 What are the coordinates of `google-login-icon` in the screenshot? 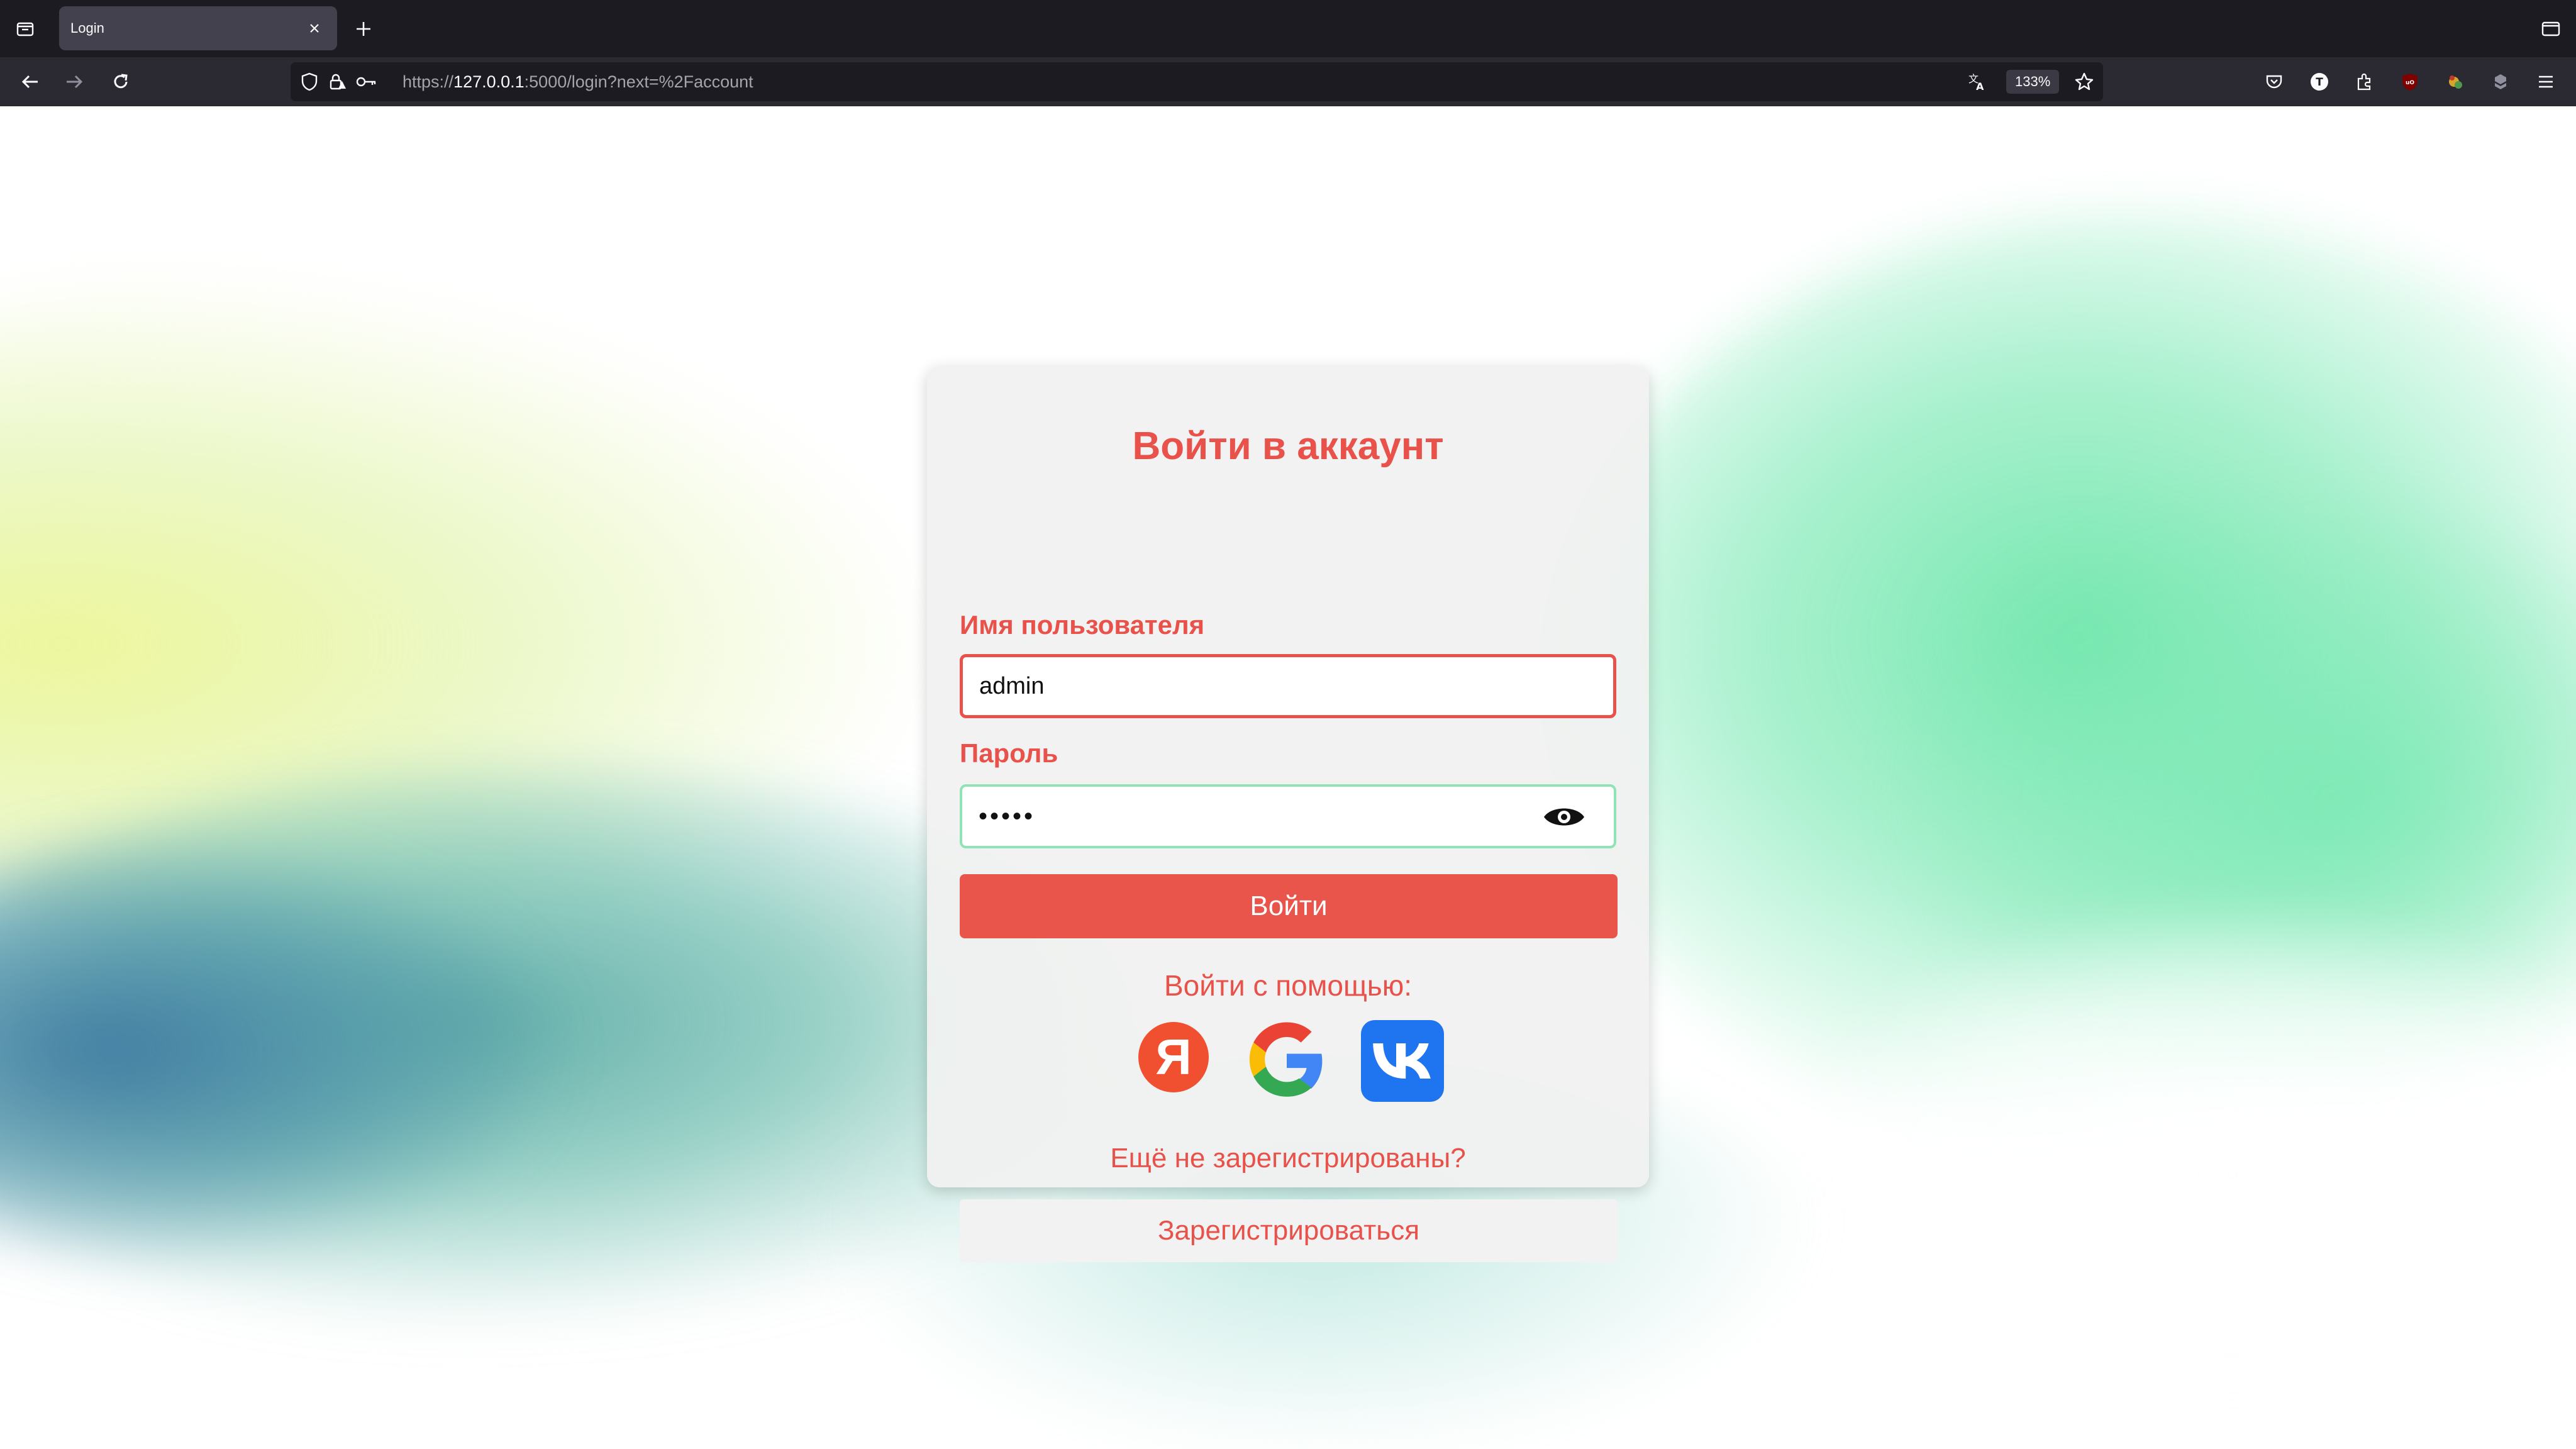 It's located at (1286, 1060).